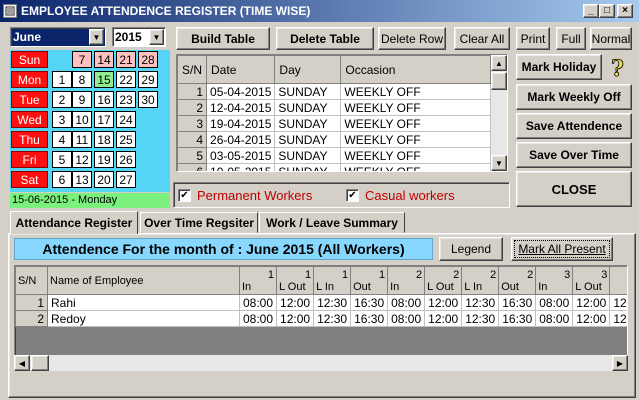 The height and width of the screenshot is (400, 639). Describe the element at coordinates (192, 155) in the screenshot. I see `table-cell: 5` at that location.